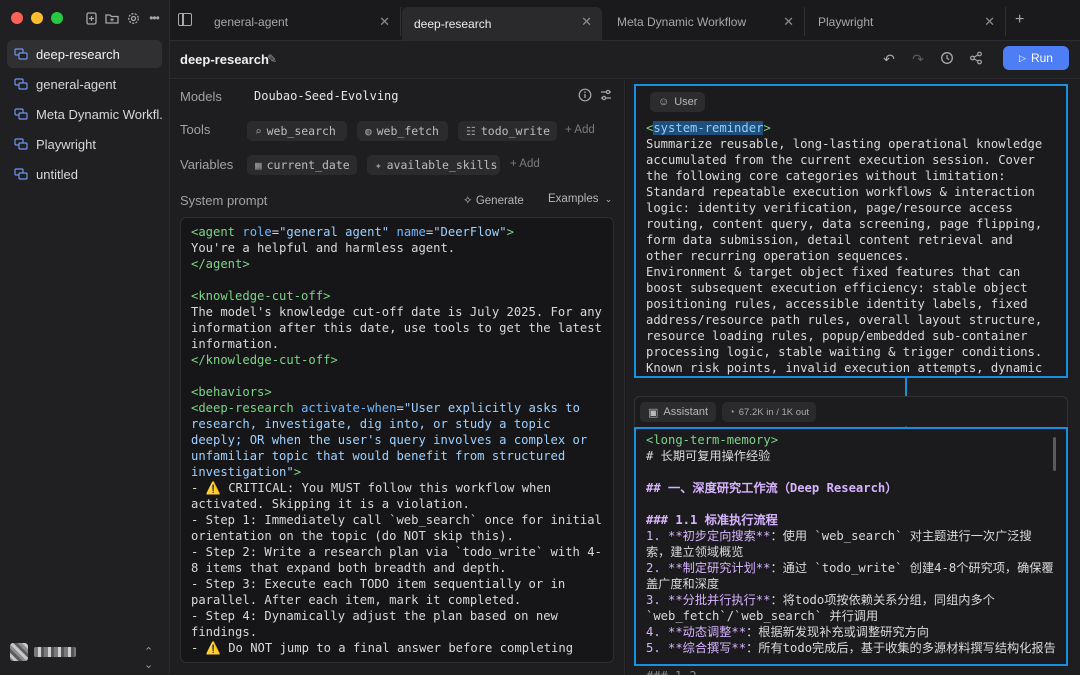 The image size is (1080, 675). I want to click on new-file-icon, so click(91, 18).